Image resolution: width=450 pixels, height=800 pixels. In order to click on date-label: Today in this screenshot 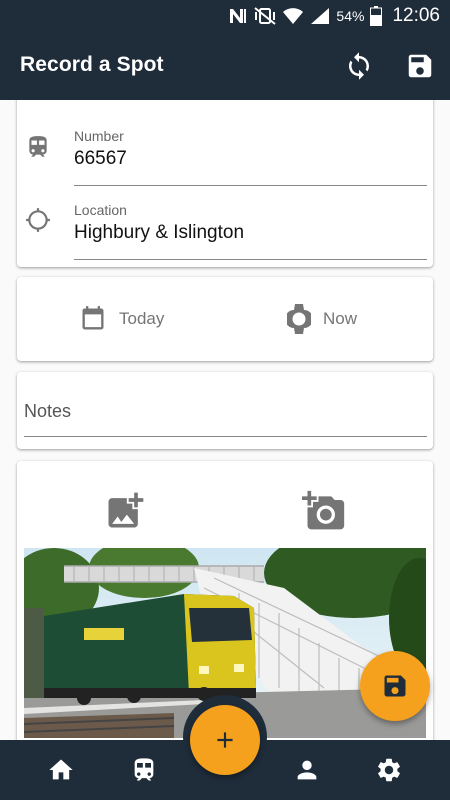, I will do `click(142, 318)`.